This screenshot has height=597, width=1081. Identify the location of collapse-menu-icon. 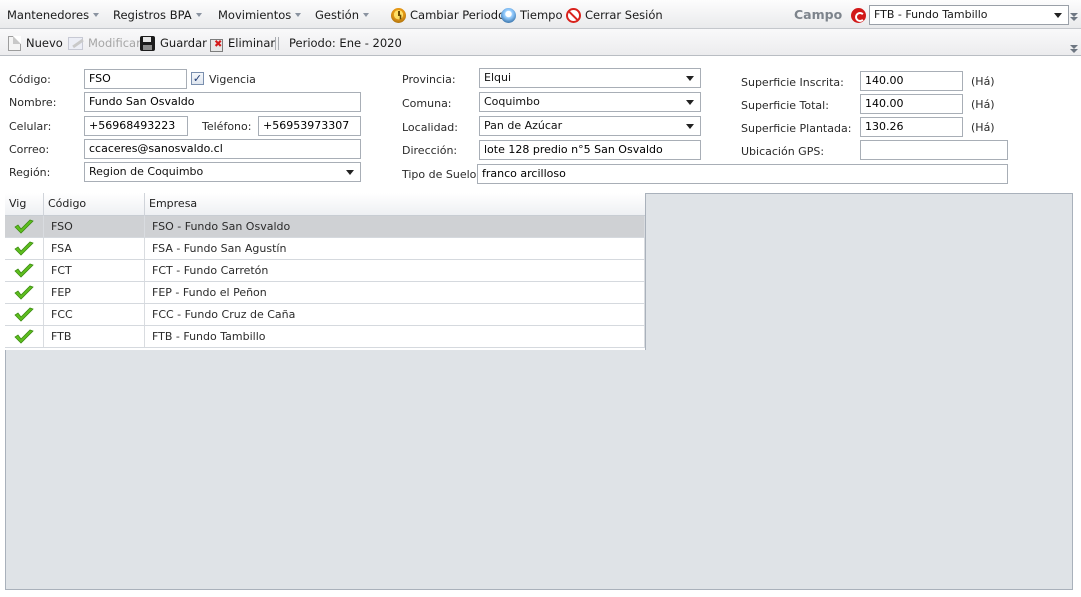
(1074, 17).